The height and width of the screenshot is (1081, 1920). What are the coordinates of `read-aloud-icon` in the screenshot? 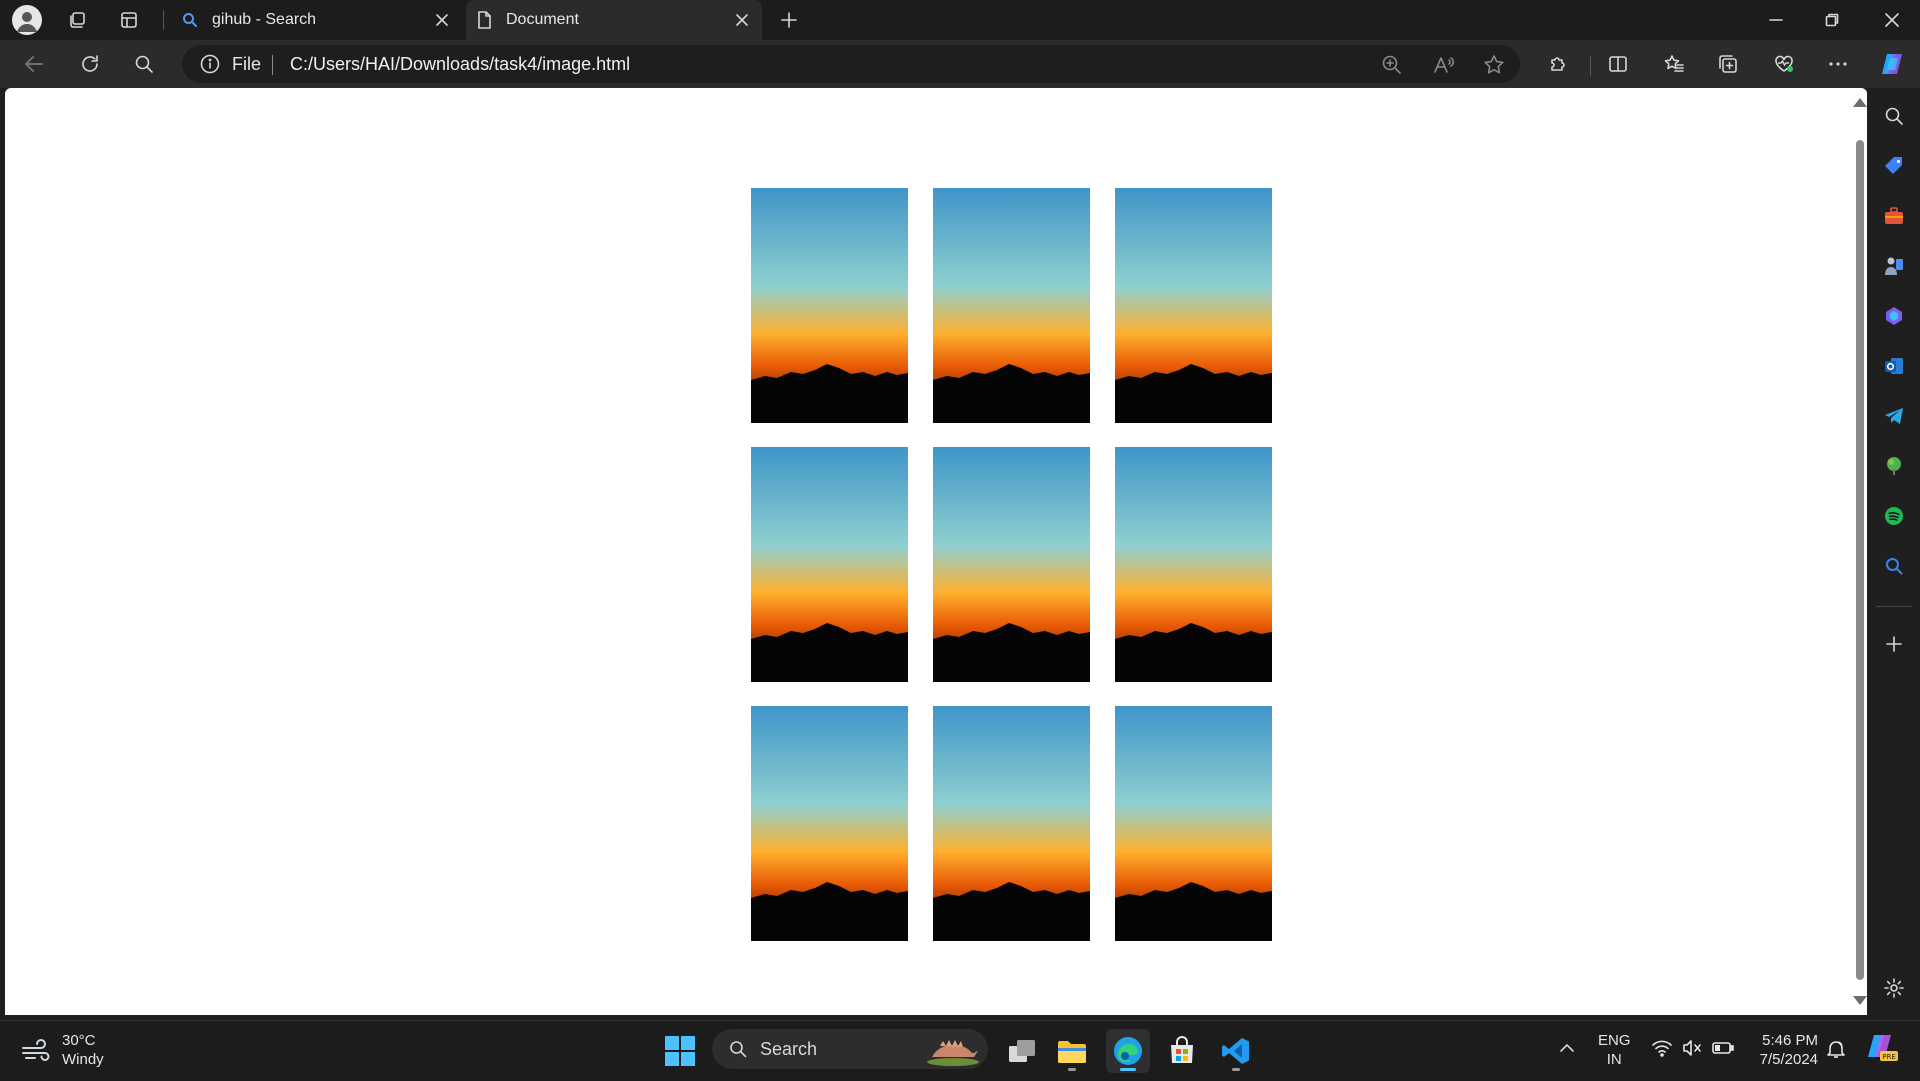 It's located at (1444, 65).